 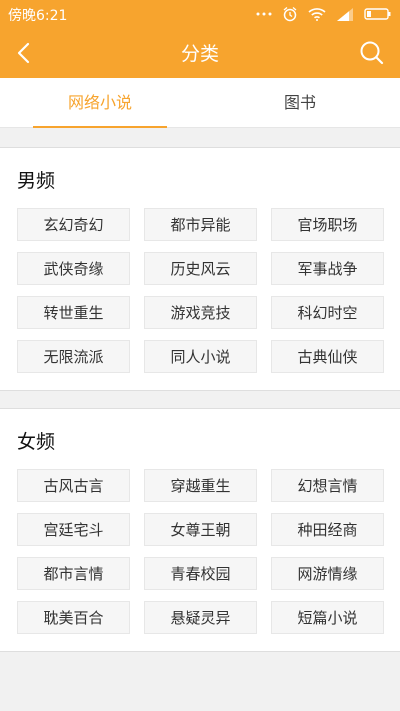 I want to click on tab-books: 图书, so click(x=300, y=103).